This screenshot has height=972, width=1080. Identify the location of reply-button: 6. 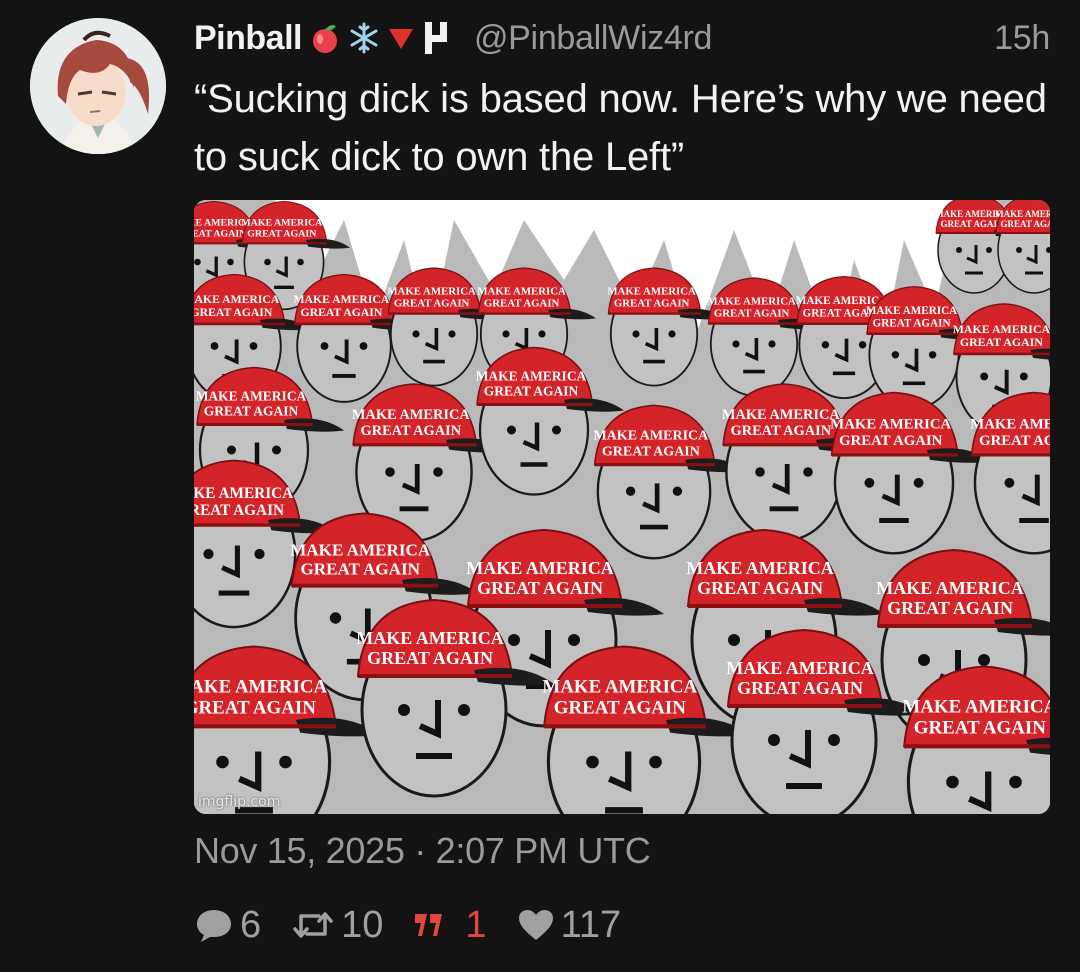
(227, 925).